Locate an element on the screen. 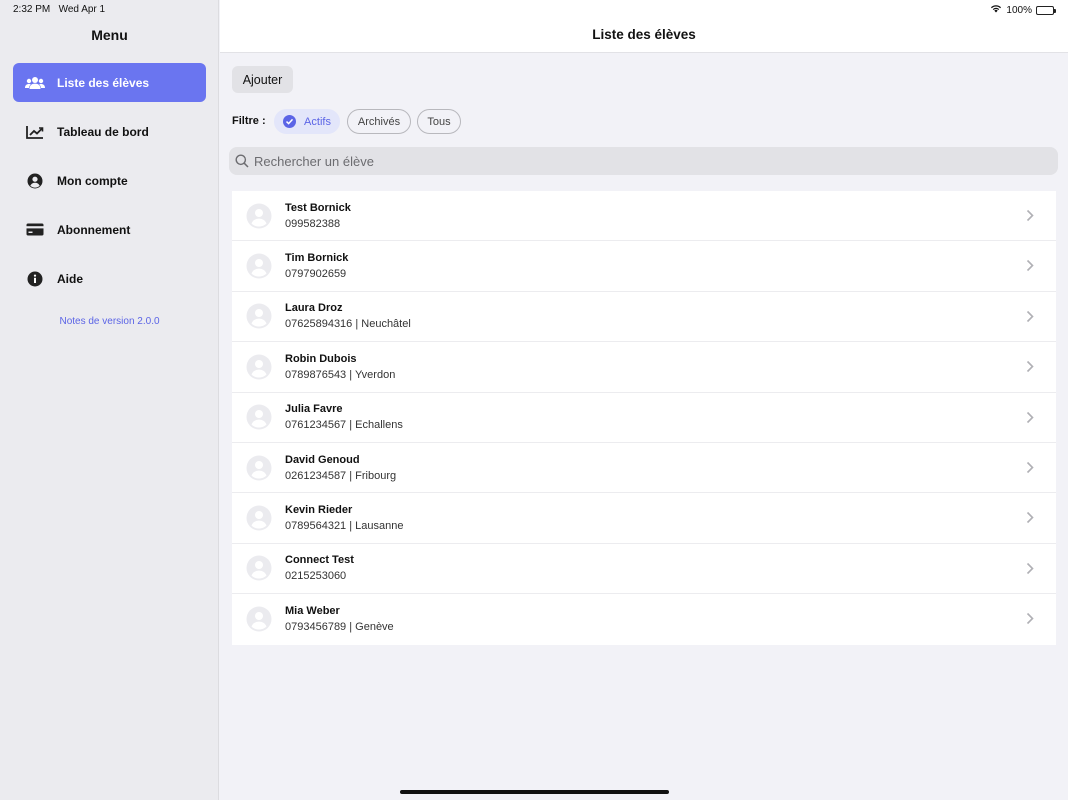  battery-icon is located at coordinates (1046, 10).